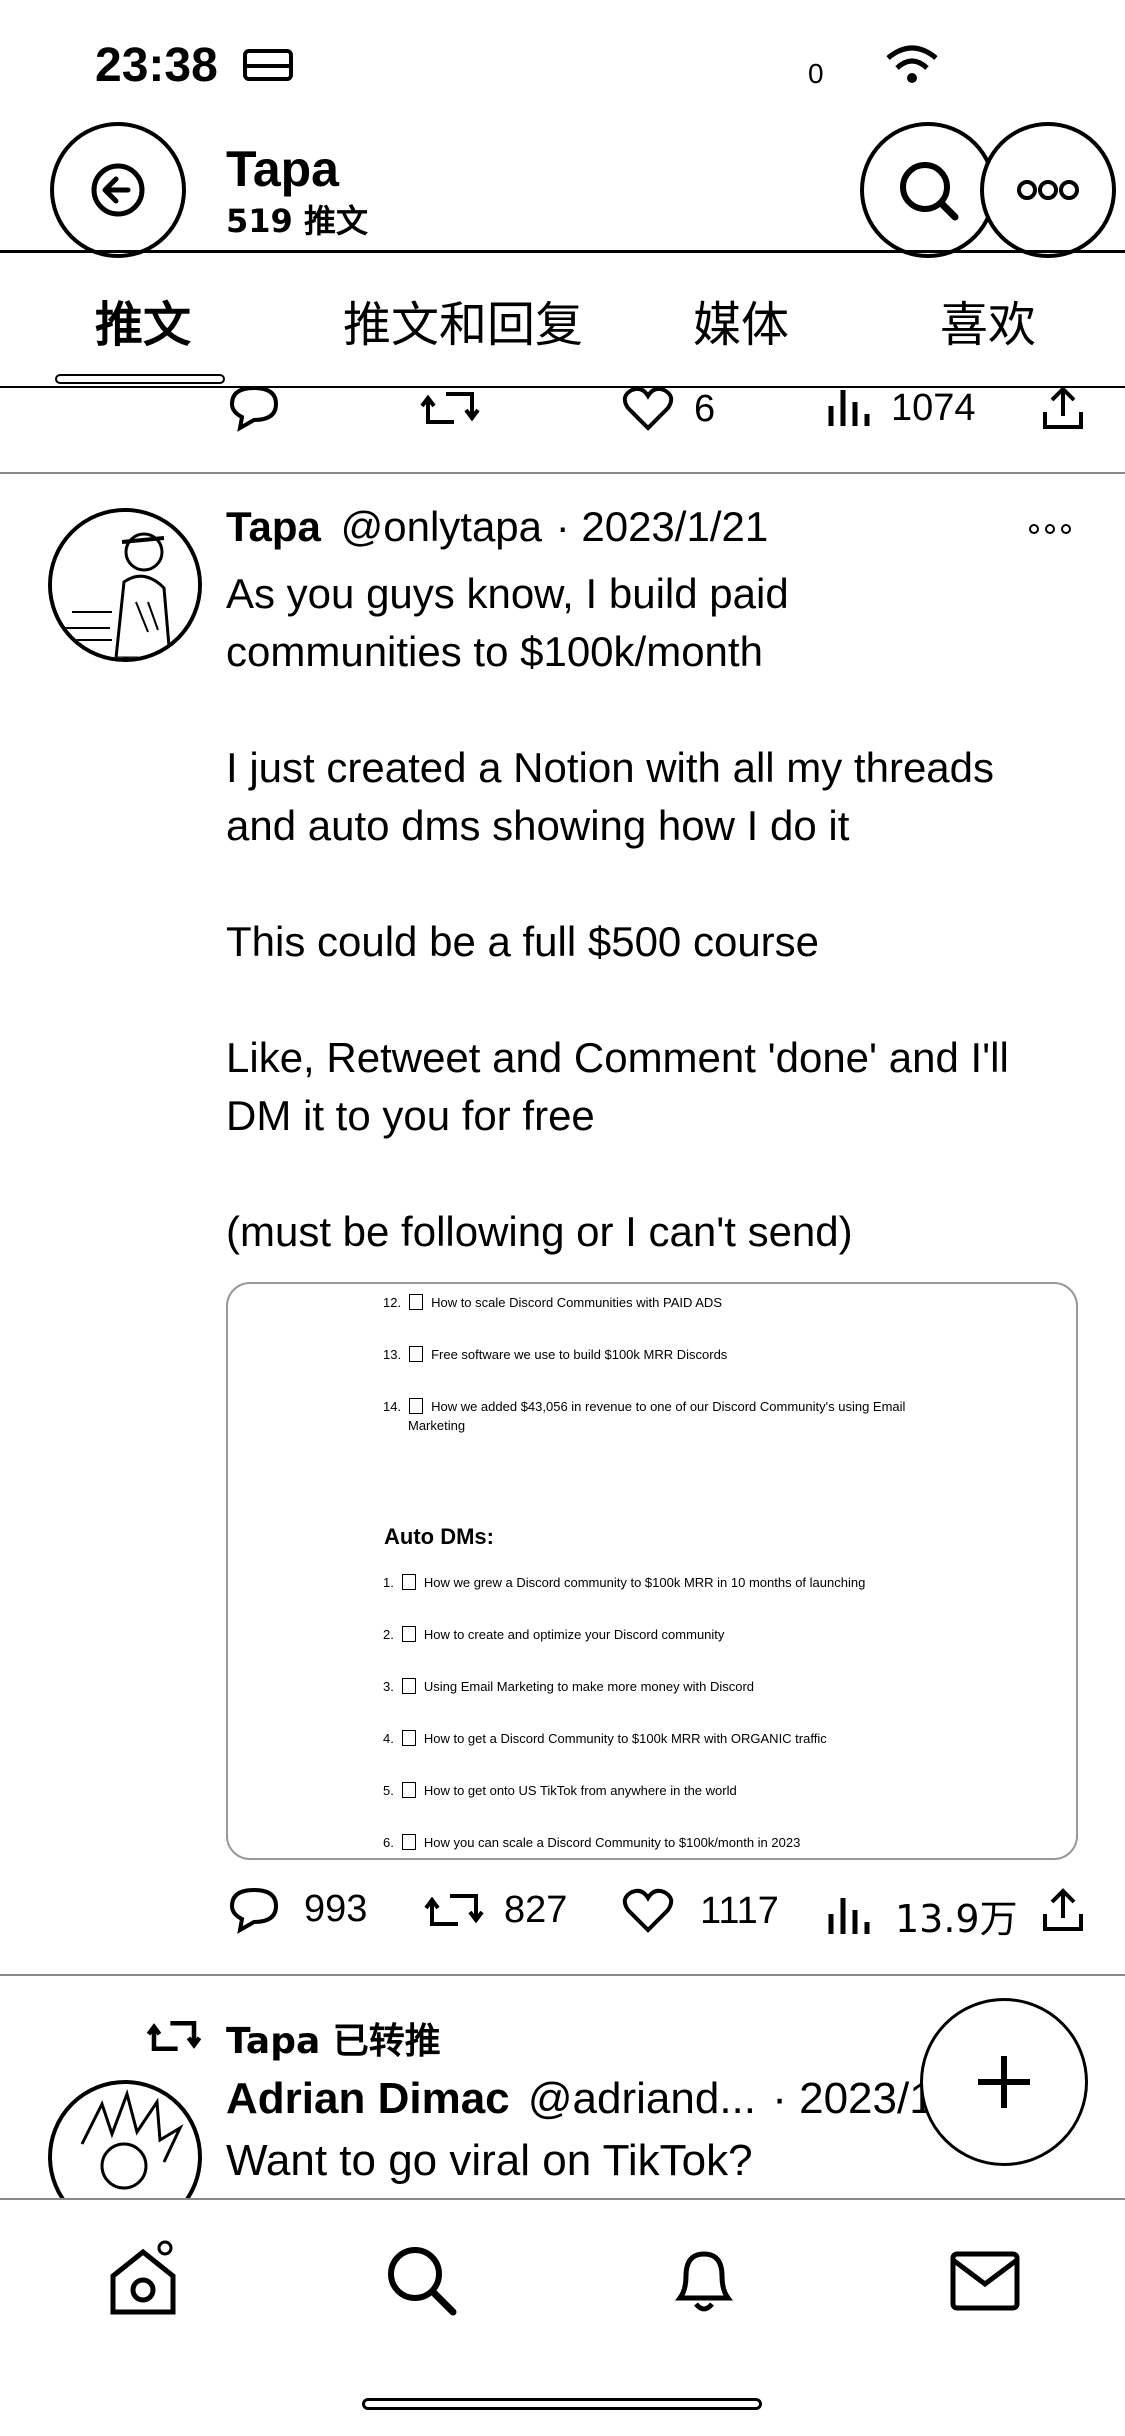 The width and height of the screenshot is (1125, 2436). I want to click on views-button: 13.9万, so click(921, 1915).